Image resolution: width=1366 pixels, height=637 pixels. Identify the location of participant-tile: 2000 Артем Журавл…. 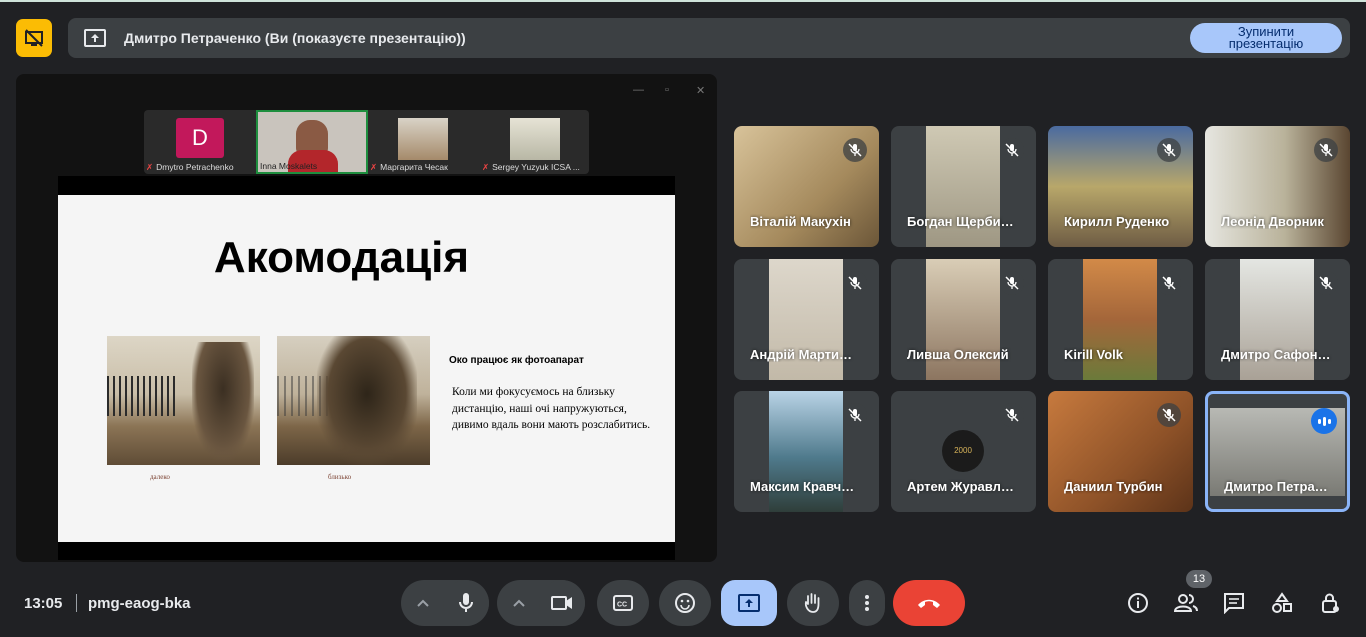
(963, 451).